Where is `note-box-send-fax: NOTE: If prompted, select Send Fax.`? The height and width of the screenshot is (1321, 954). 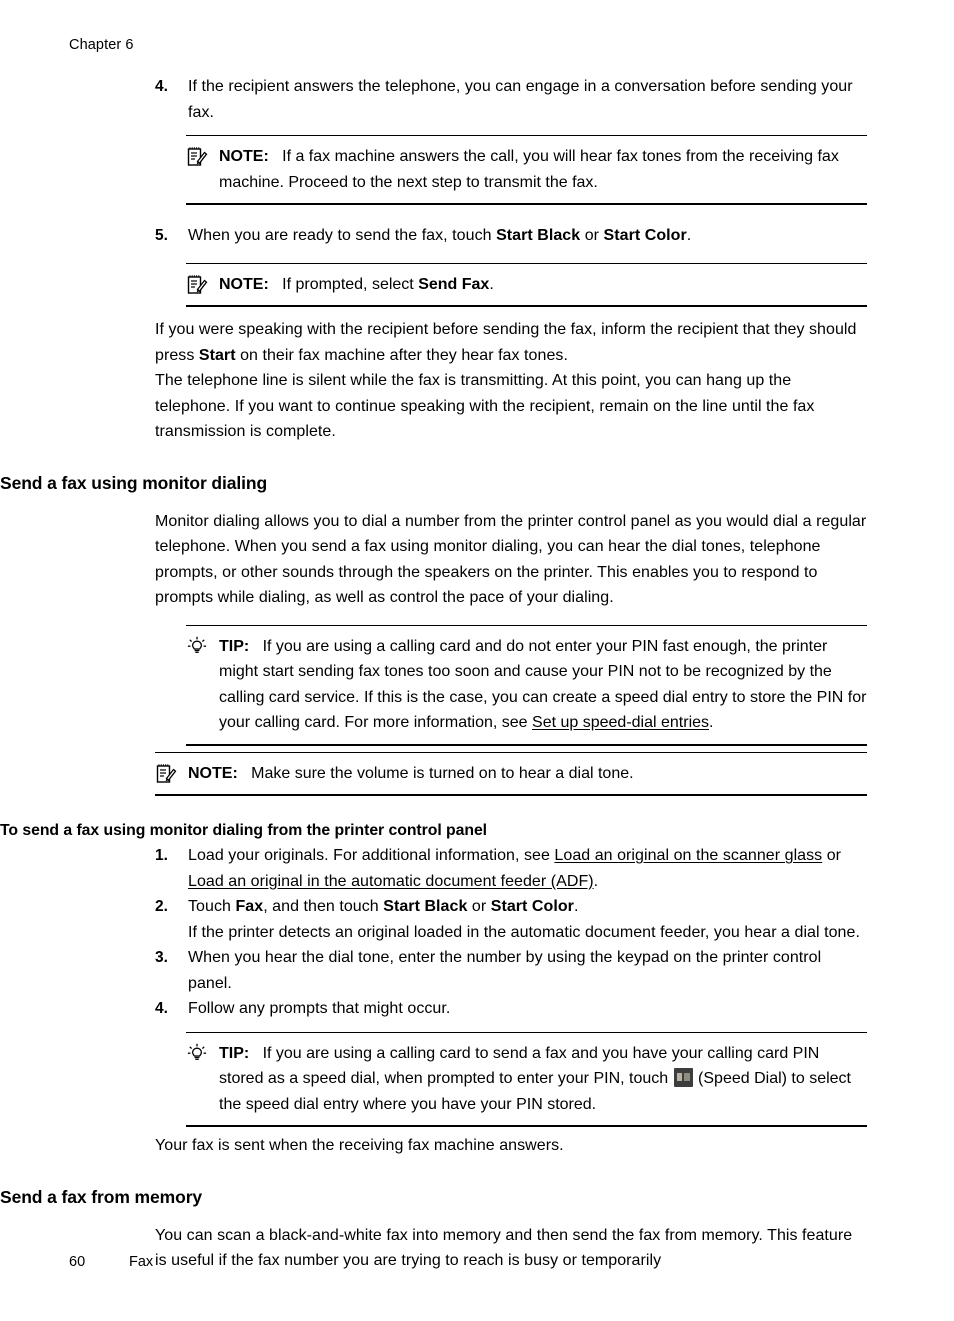 note-box-send-fax: NOTE: If prompted, select Send Fax. is located at coordinates (526, 284).